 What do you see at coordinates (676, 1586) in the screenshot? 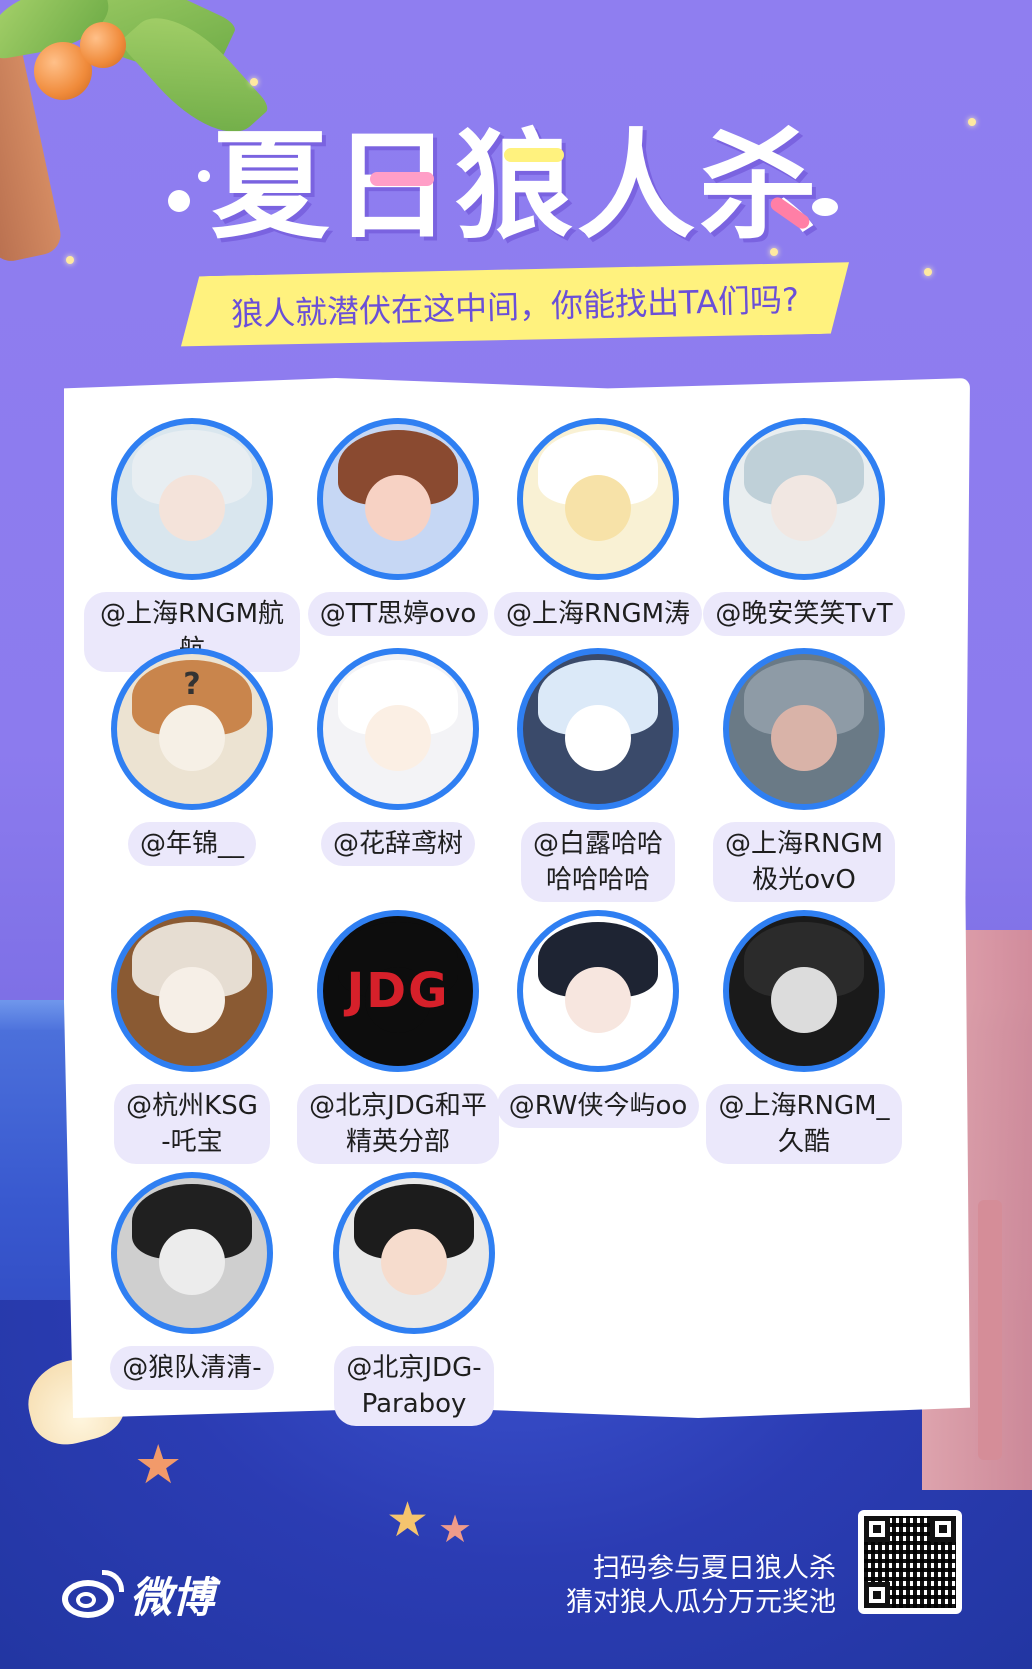
I see `footer-instructions: 扫码参与夏日狼人杀 猜对狼人瓜分万元奖池` at bounding box center [676, 1586].